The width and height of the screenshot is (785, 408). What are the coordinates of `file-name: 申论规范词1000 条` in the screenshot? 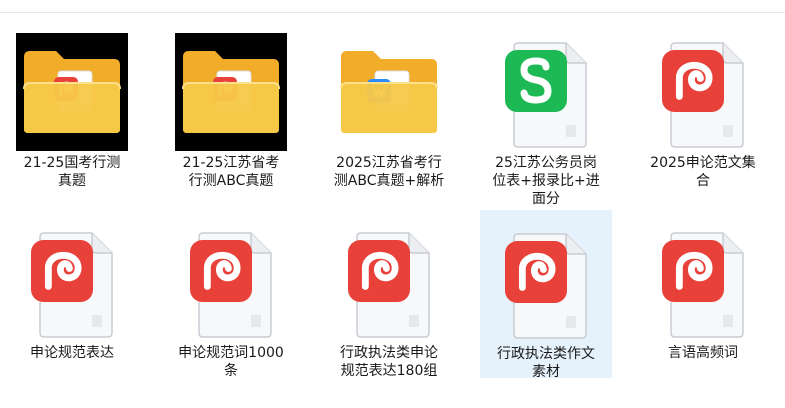 It's located at (231, 362).